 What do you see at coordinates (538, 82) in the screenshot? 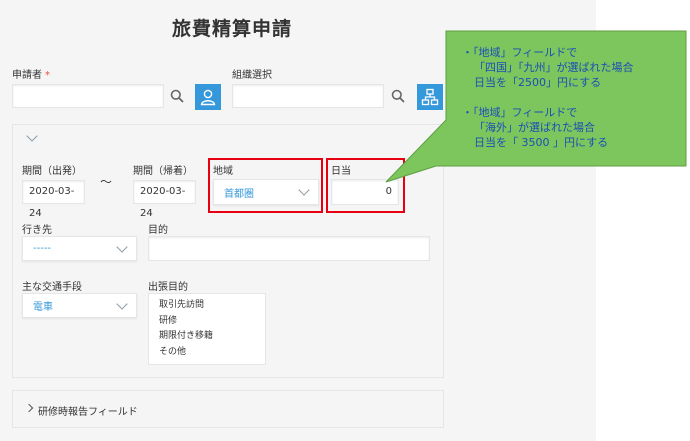
I see `callout-line: 日当を「2500」円にする` at bounding box center [538, 82].